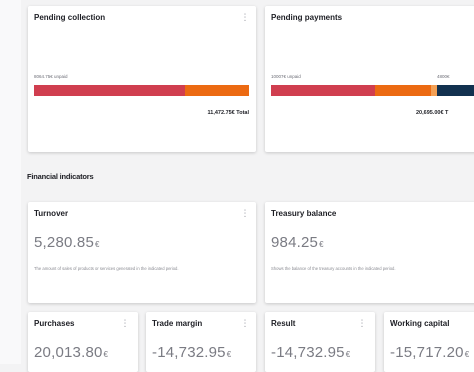 Image resolution: width=474 pixels, height=372 pixels. I want to click on pending-payments-title: Pending payments, so click(307, 17).